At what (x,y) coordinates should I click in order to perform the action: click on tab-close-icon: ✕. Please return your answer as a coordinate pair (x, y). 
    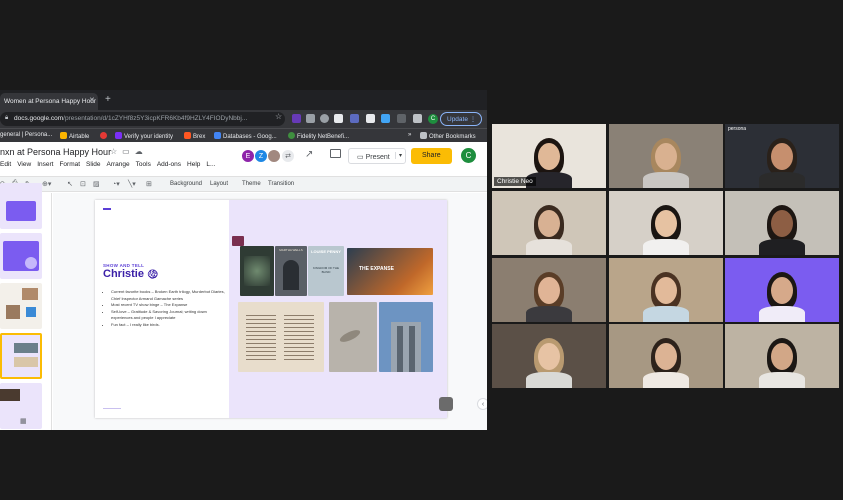
    Looking at the image, I should click on (92, 100).